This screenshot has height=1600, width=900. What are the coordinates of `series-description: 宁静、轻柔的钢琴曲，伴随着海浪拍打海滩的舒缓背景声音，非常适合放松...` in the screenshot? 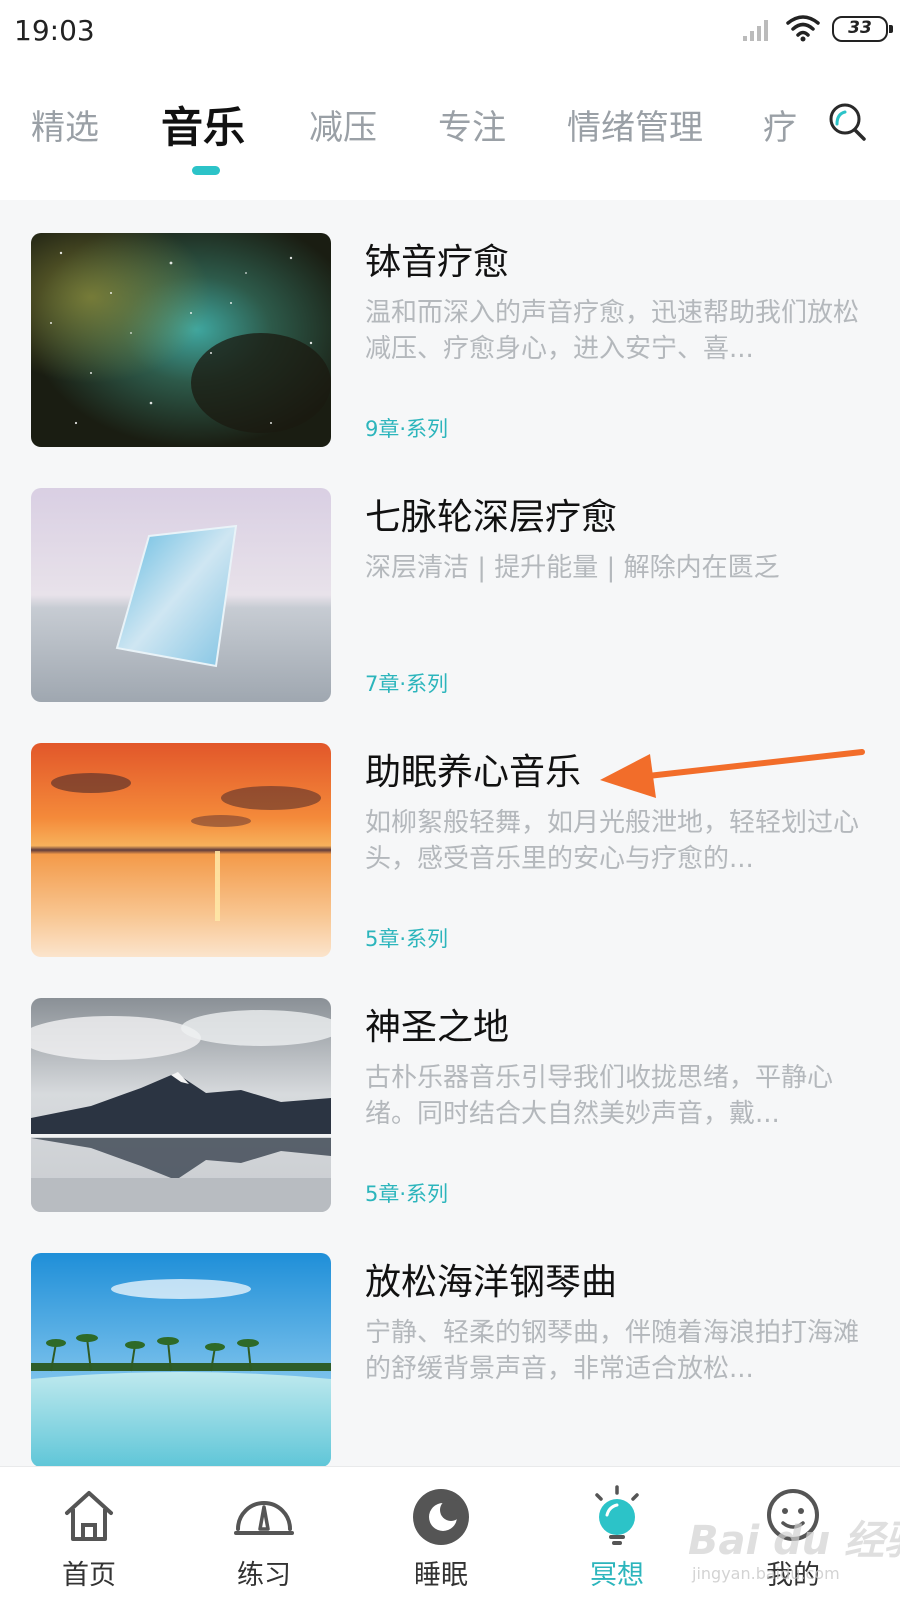 It's located at (612, 1351).